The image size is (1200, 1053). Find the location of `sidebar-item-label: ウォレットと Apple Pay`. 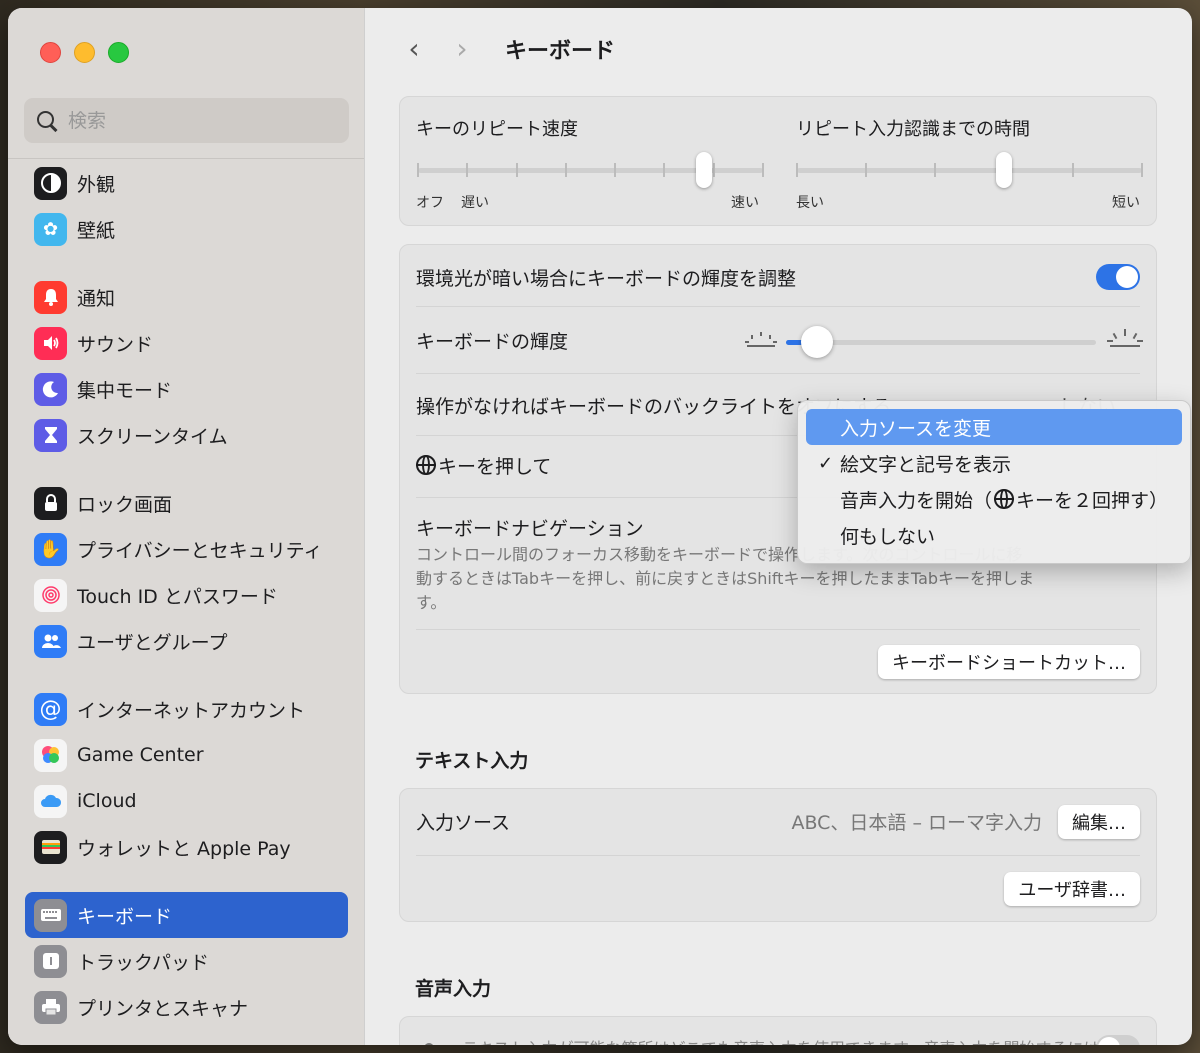

sidebar-item-label: ウォレットと Apple Pay is located at coordinates (184, 848).